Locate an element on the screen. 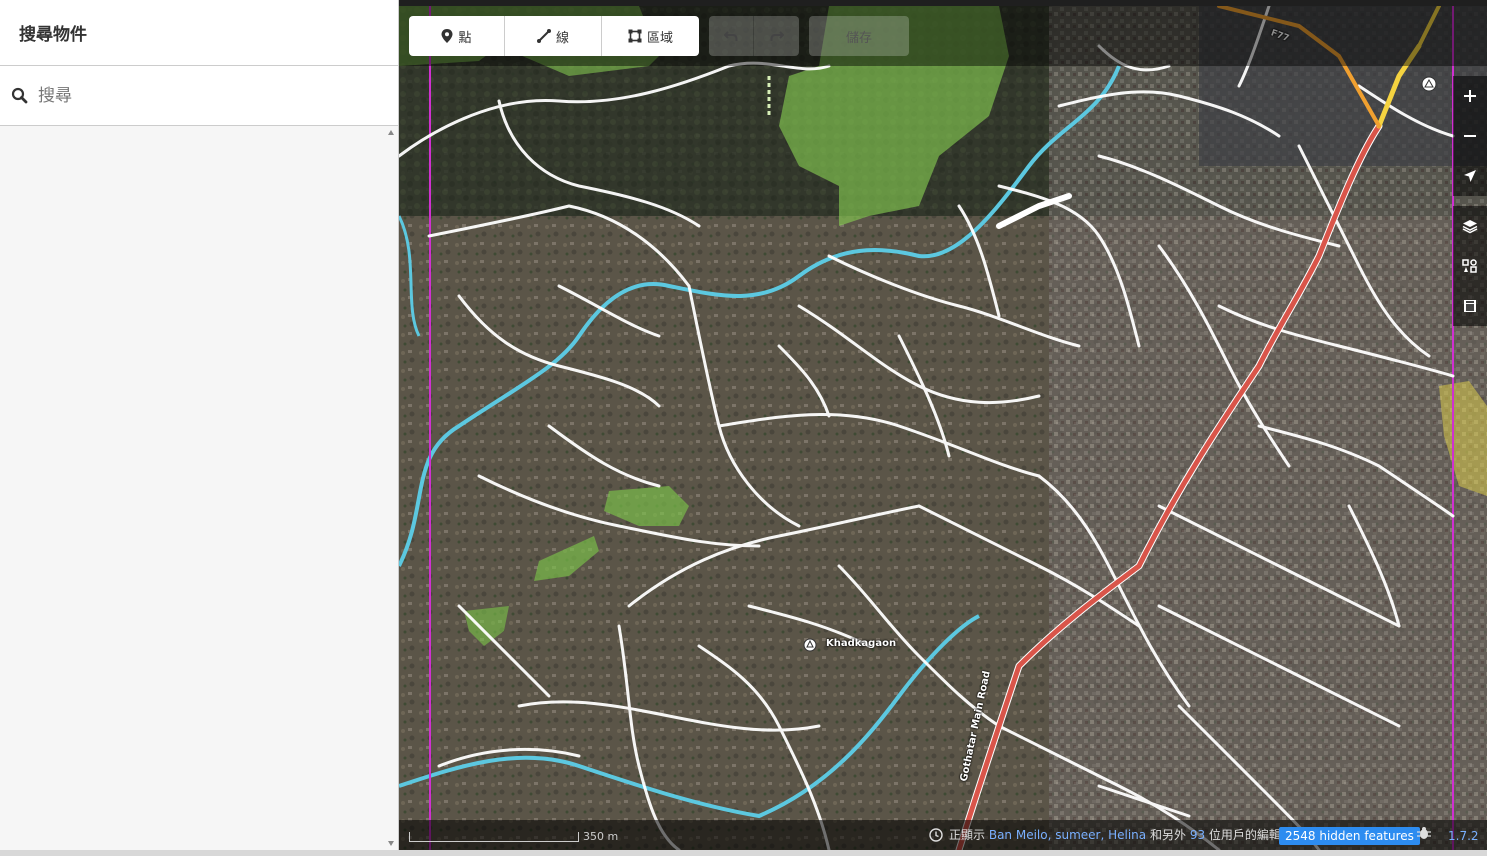  attribution-user-links: Ban Meilo, sumeer, Helina is located at coordinates (1067, 835).